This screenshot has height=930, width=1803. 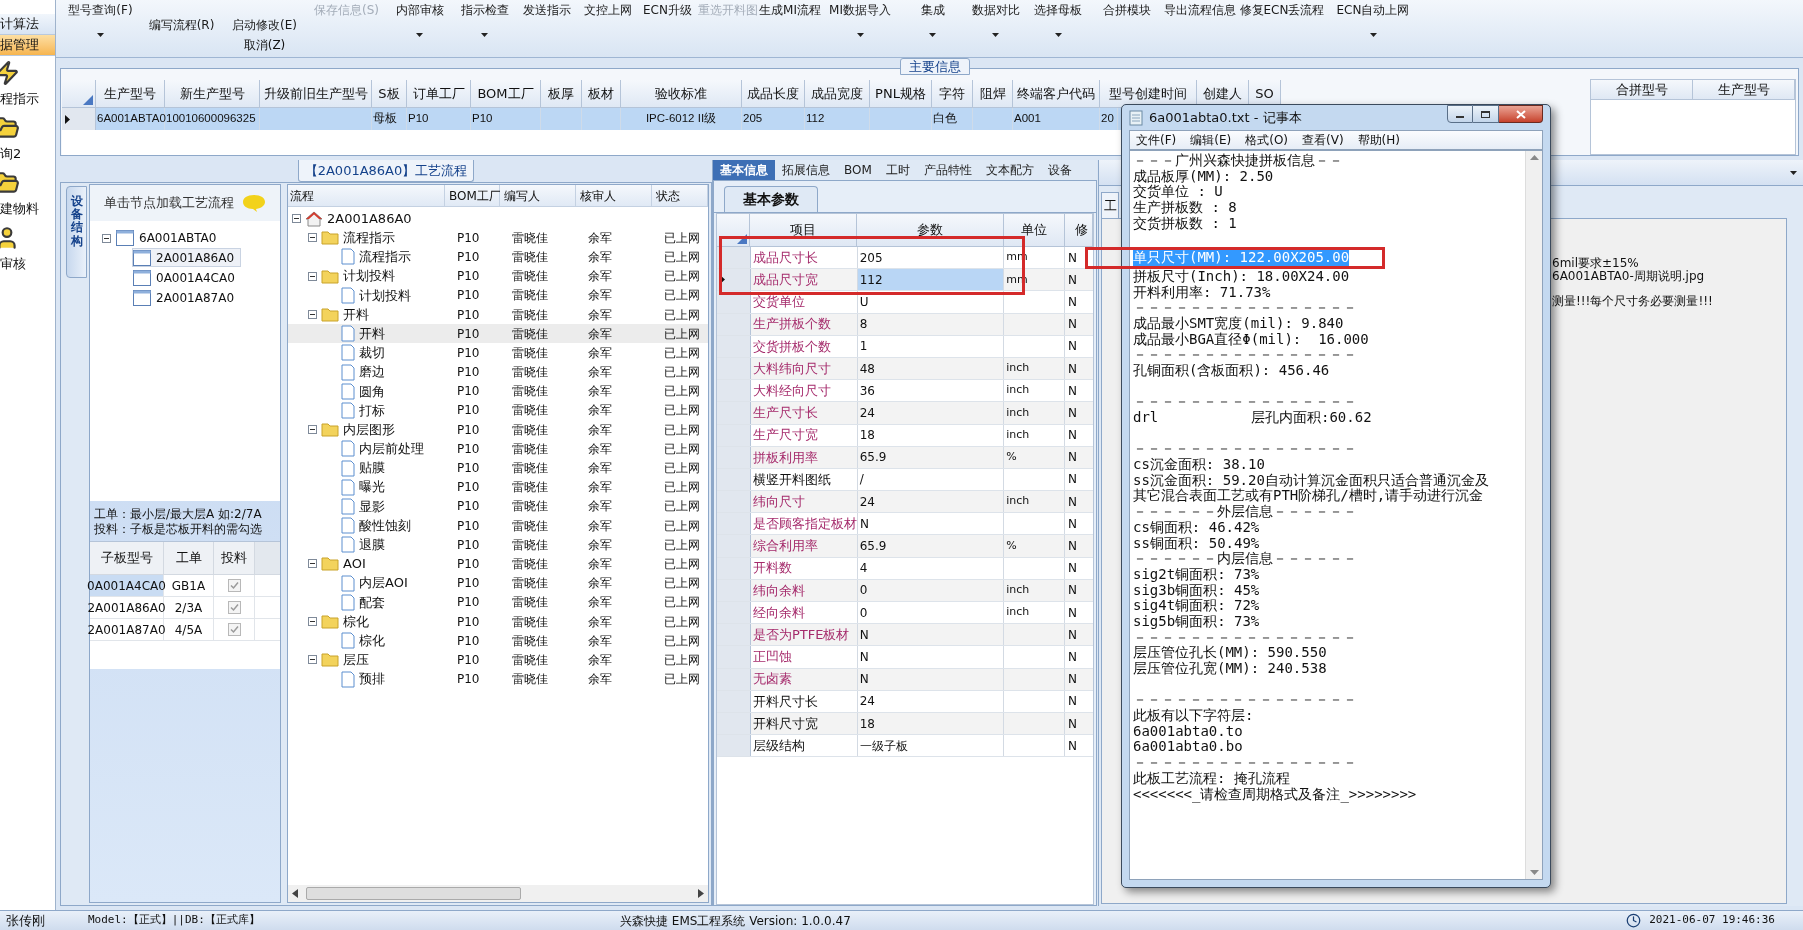 What do you see at coordinates (498, 314) in the screenshot?
I see `flow-row: 开料 P10 雷晓佳 余军 已上网` at bounding box center [498, 314].